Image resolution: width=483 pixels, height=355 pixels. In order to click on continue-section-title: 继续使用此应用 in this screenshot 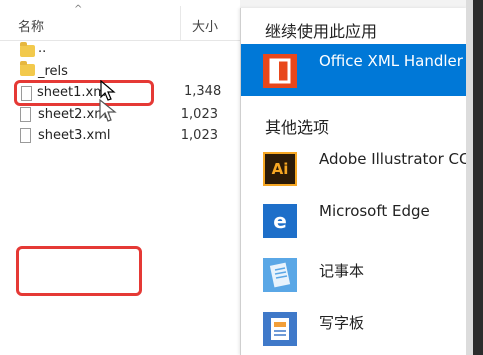, I will do `click(321, 31)`.